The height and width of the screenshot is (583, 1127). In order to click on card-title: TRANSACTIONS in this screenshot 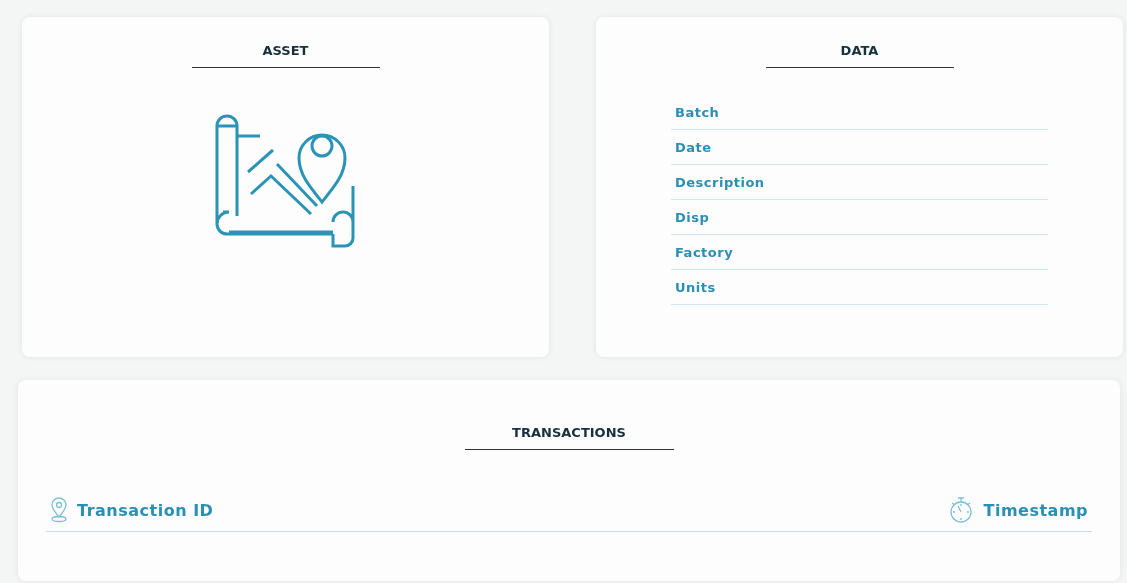, I will do `click(569, 437)`.